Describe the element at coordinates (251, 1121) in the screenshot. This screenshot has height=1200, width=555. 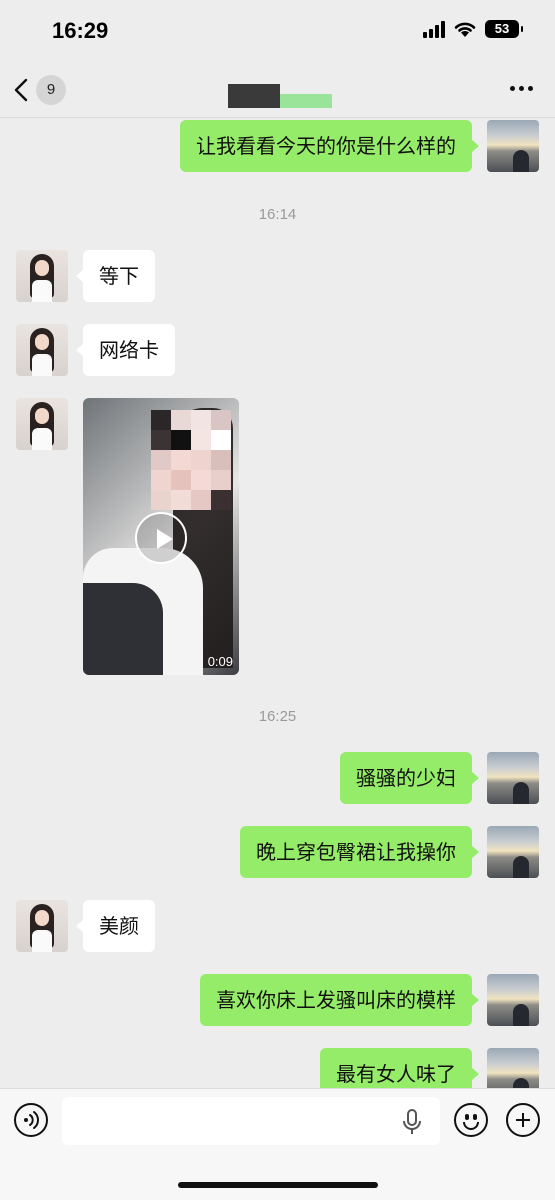
I see `message-input` at that location.